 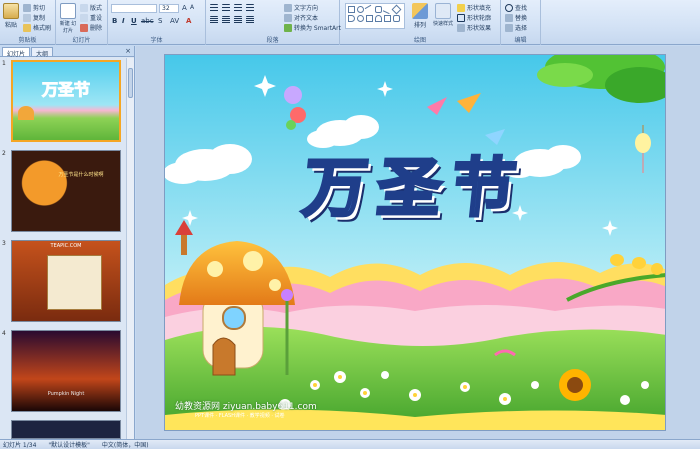 What do you see at coordinates (521, 28) in the screenshot?
I see `select-label: 选择` at bounding box center [521, 28].